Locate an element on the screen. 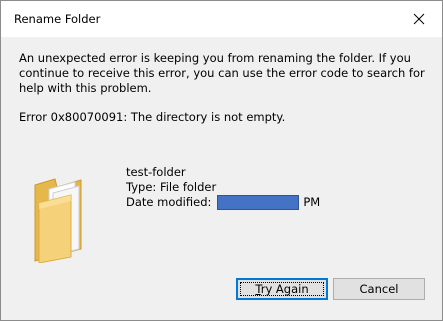 The height and width of the screenshot is (321, 443). item-date-row: Date modified: PM is located at coordinates (223, 202).